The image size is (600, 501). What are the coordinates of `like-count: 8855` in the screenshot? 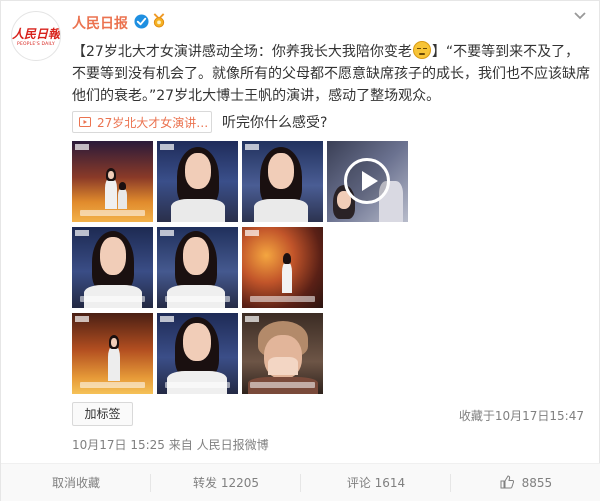 It's located at (537, 483).